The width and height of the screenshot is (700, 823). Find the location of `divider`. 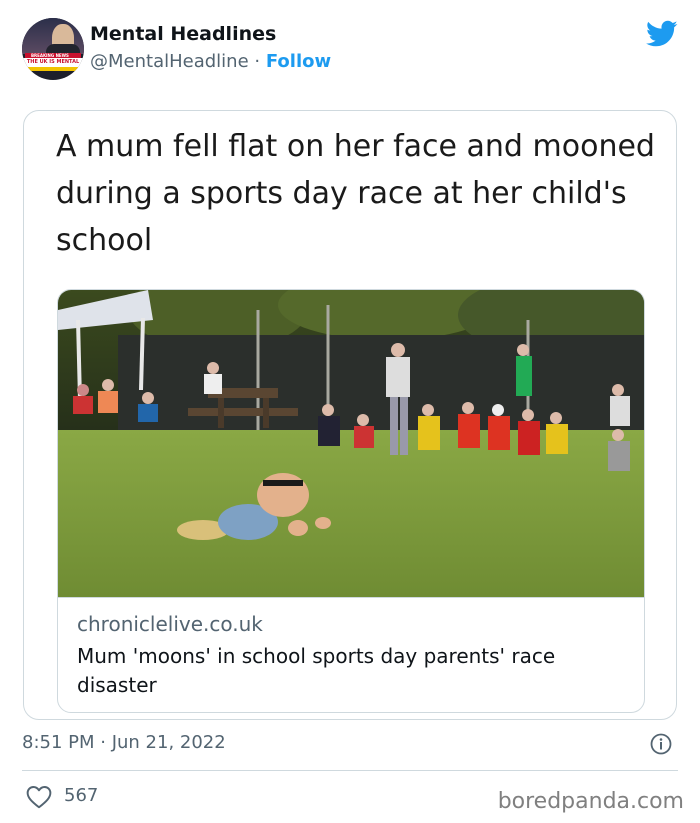

divider is located at coordinates (350, 770).